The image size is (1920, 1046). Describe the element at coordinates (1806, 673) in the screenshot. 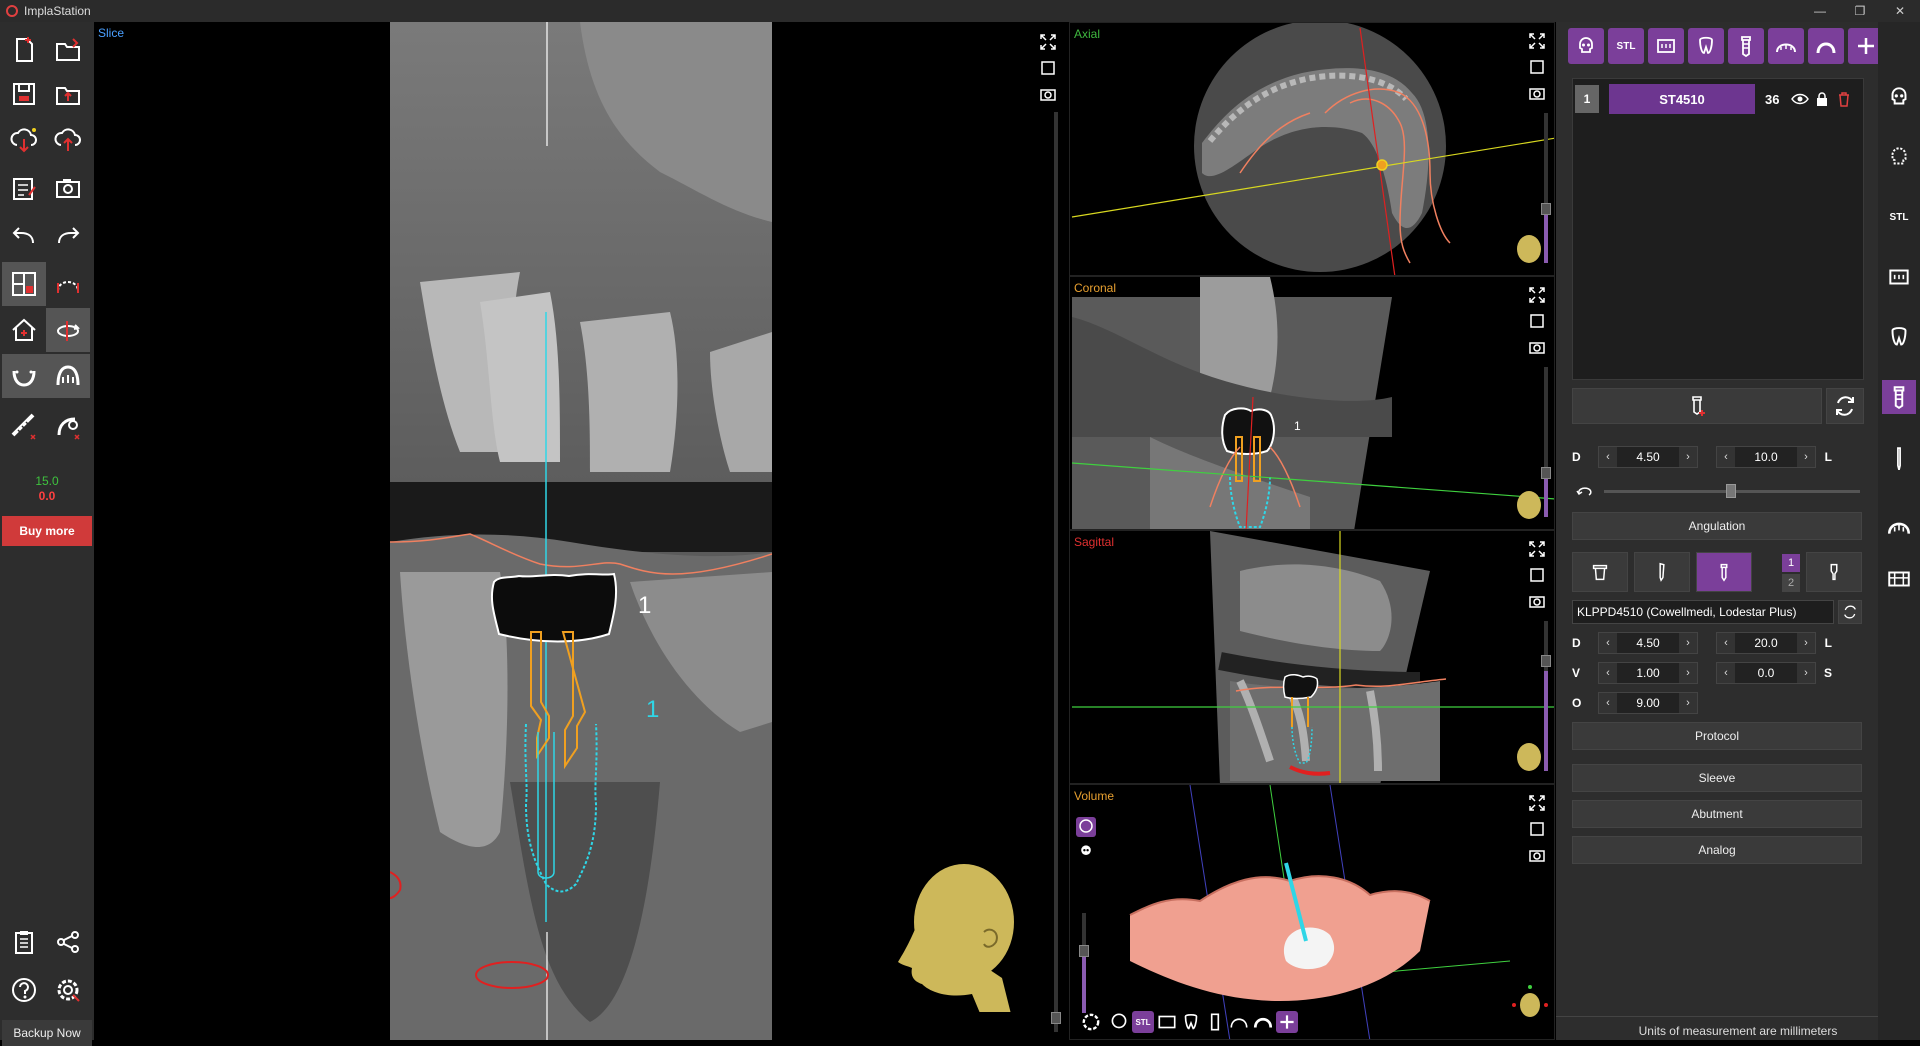

I see `s-increase: ›` at that location.